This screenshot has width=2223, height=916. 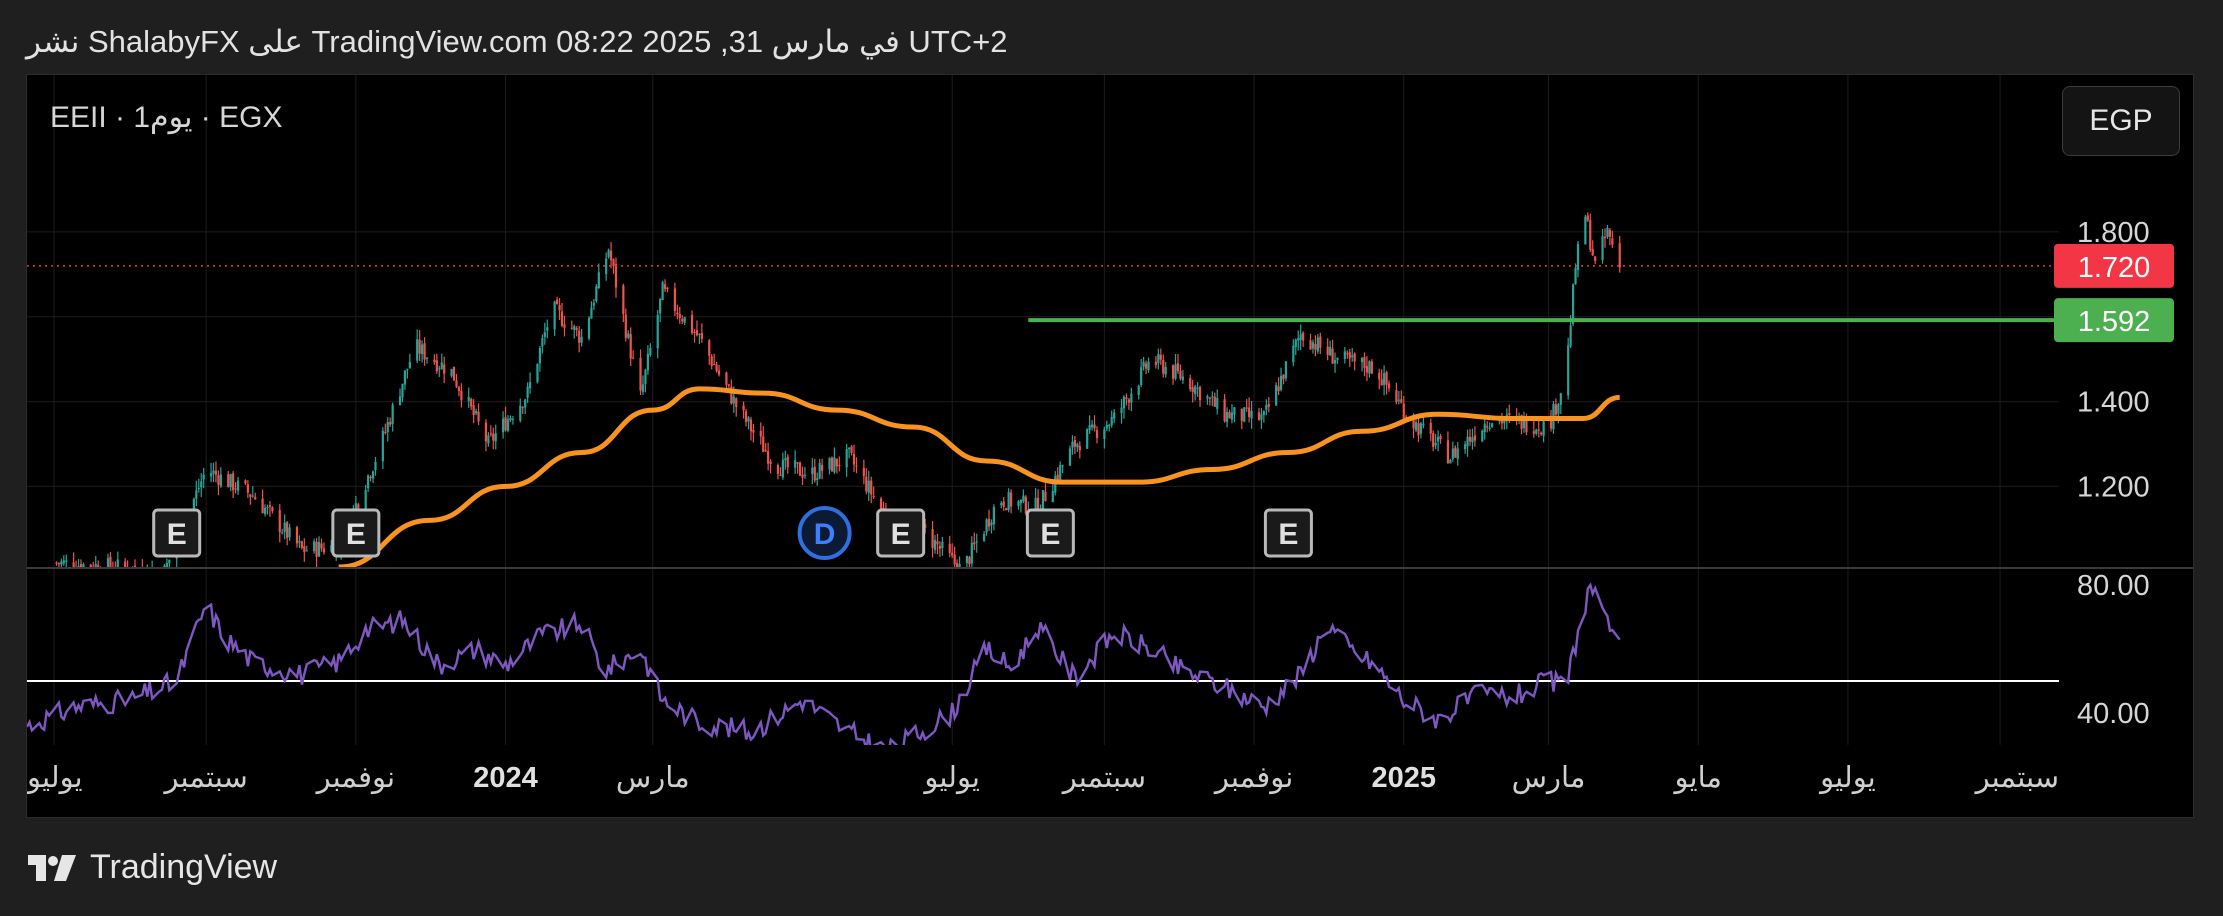 I want to click on dividend-marker: D, so click(x=824, y=533).